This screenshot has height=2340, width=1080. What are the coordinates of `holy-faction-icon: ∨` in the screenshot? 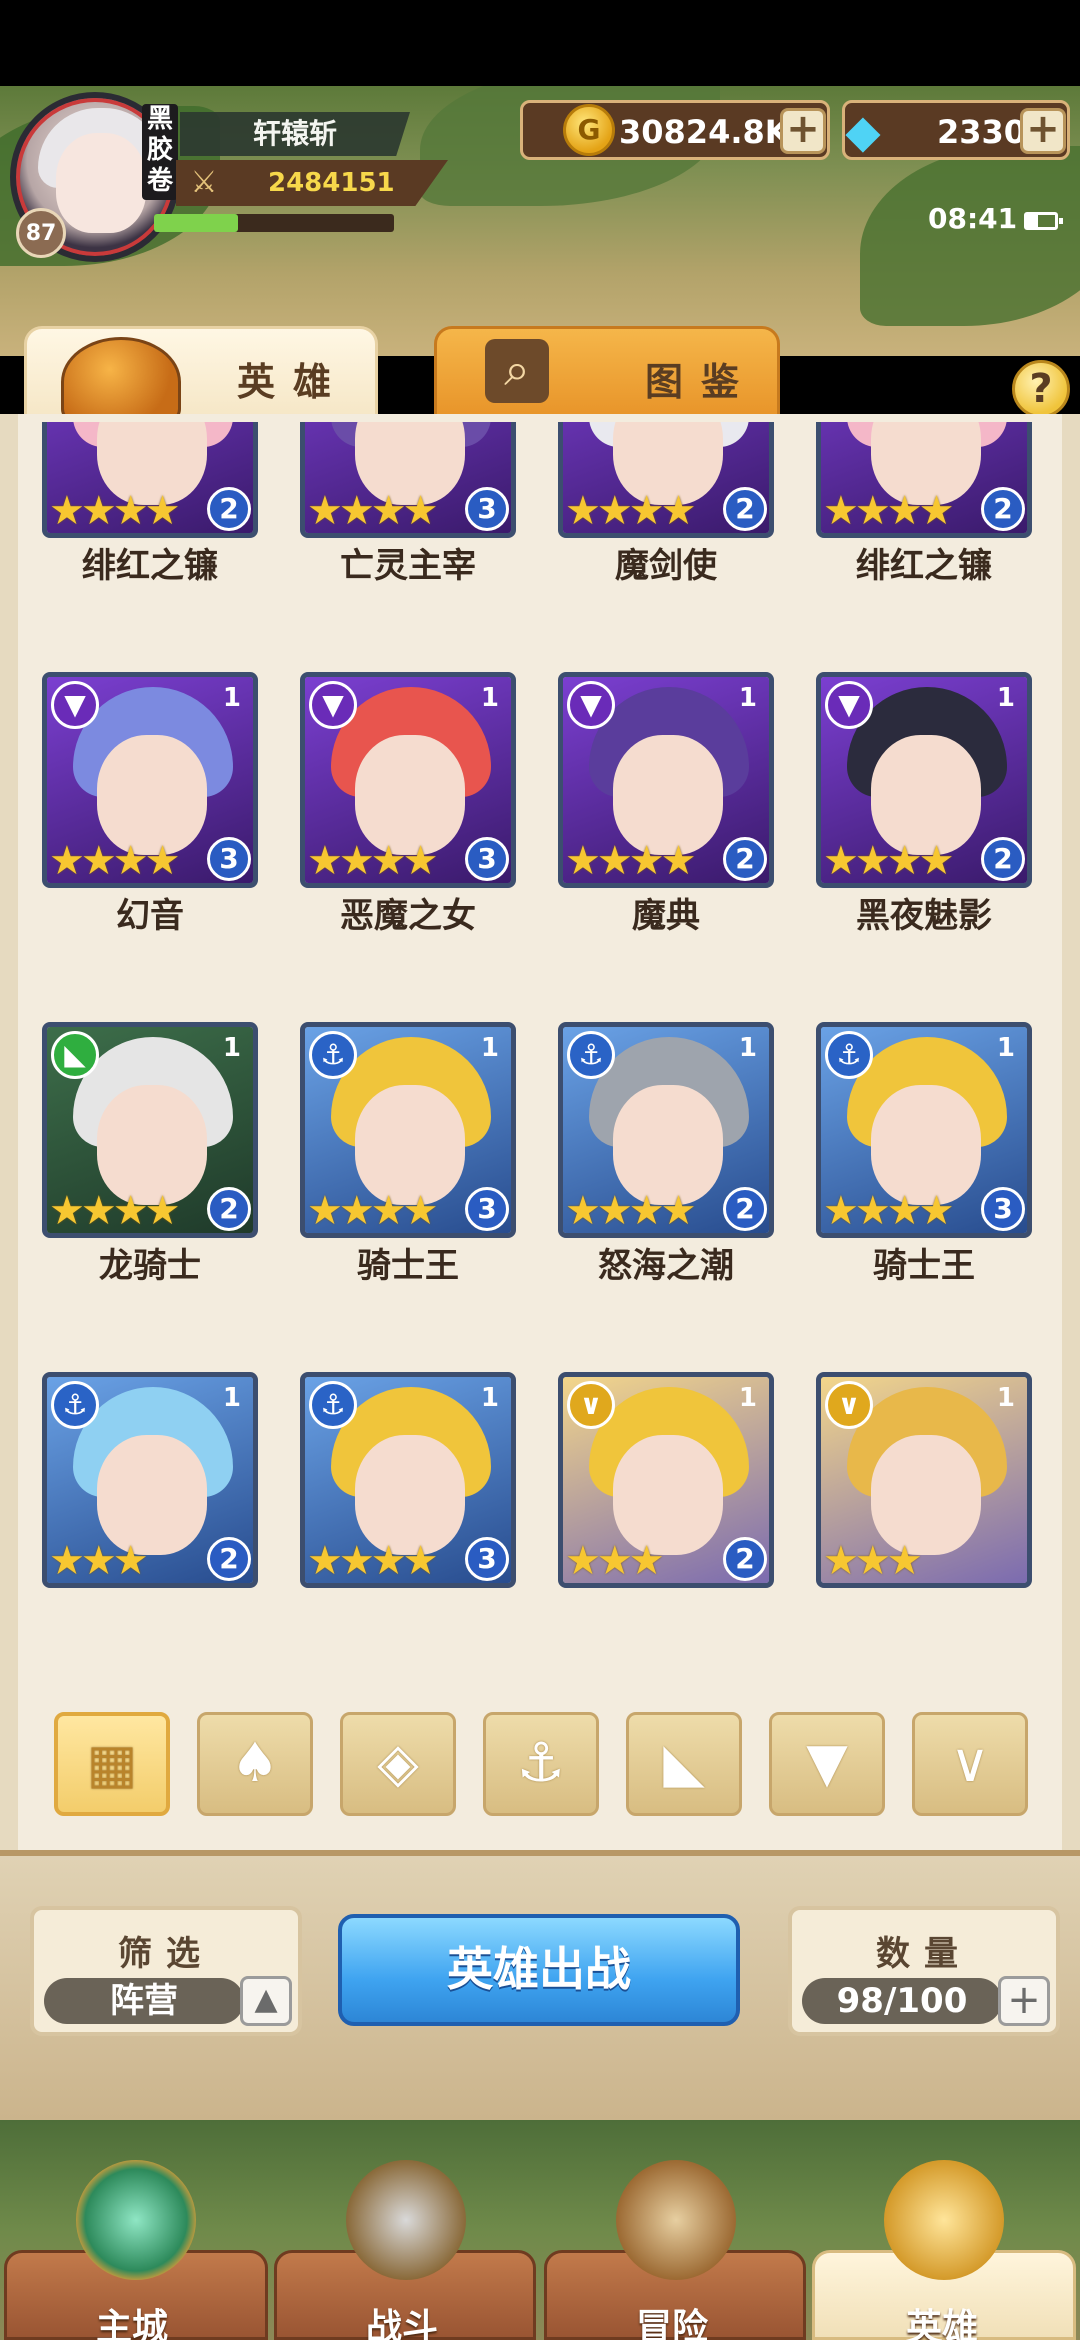 It's located at (591, 1405).